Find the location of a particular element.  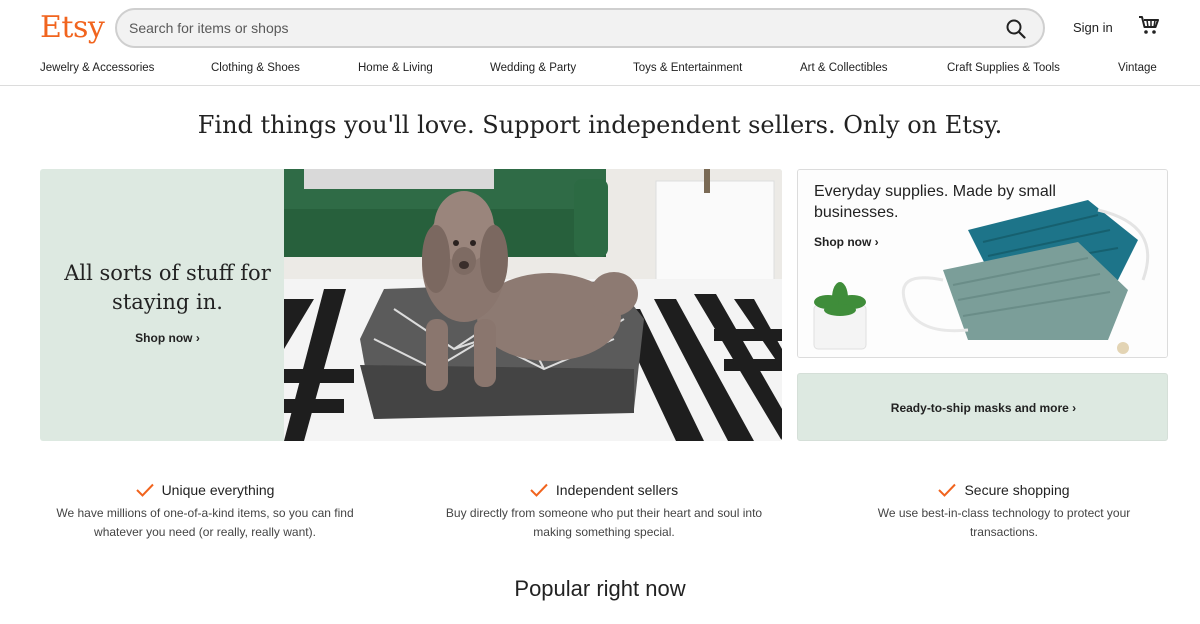

sign-in-link: Sign in is located at coordinates (1093, 27).